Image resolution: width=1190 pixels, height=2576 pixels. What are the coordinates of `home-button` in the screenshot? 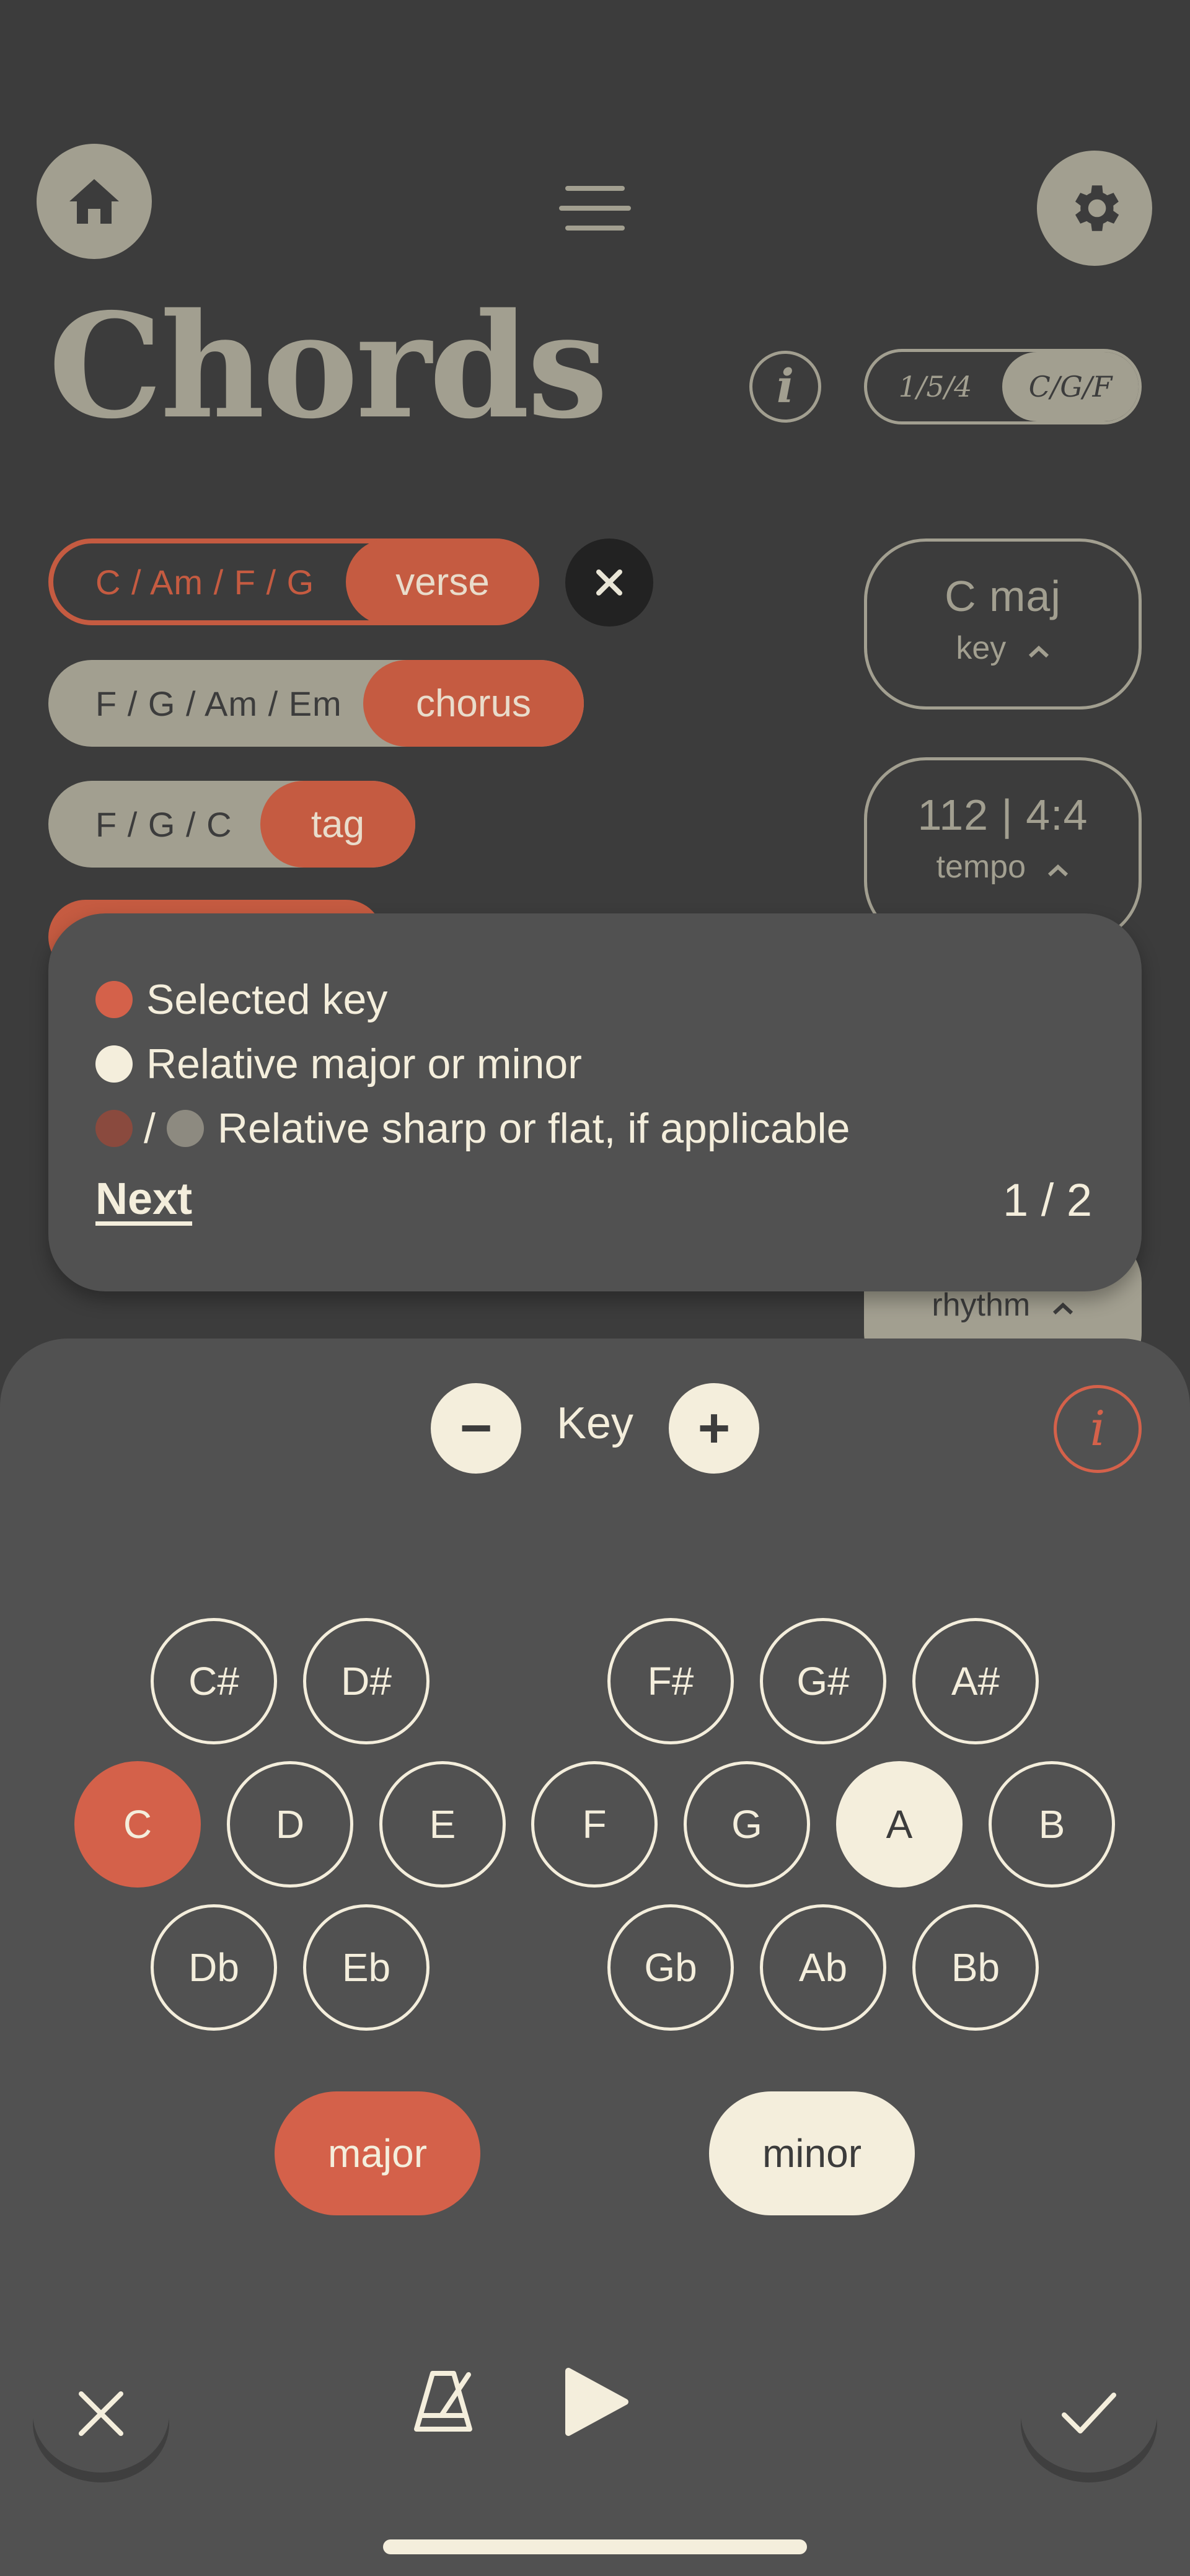 It's located at (94, 201).